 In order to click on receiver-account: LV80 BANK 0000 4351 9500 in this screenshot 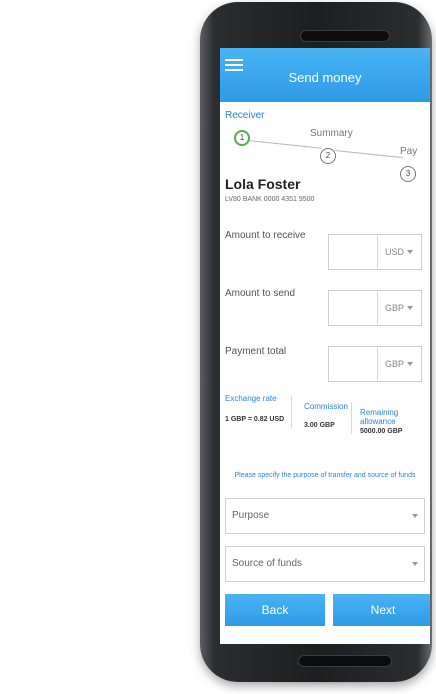, I will do `click(270, 199)`.